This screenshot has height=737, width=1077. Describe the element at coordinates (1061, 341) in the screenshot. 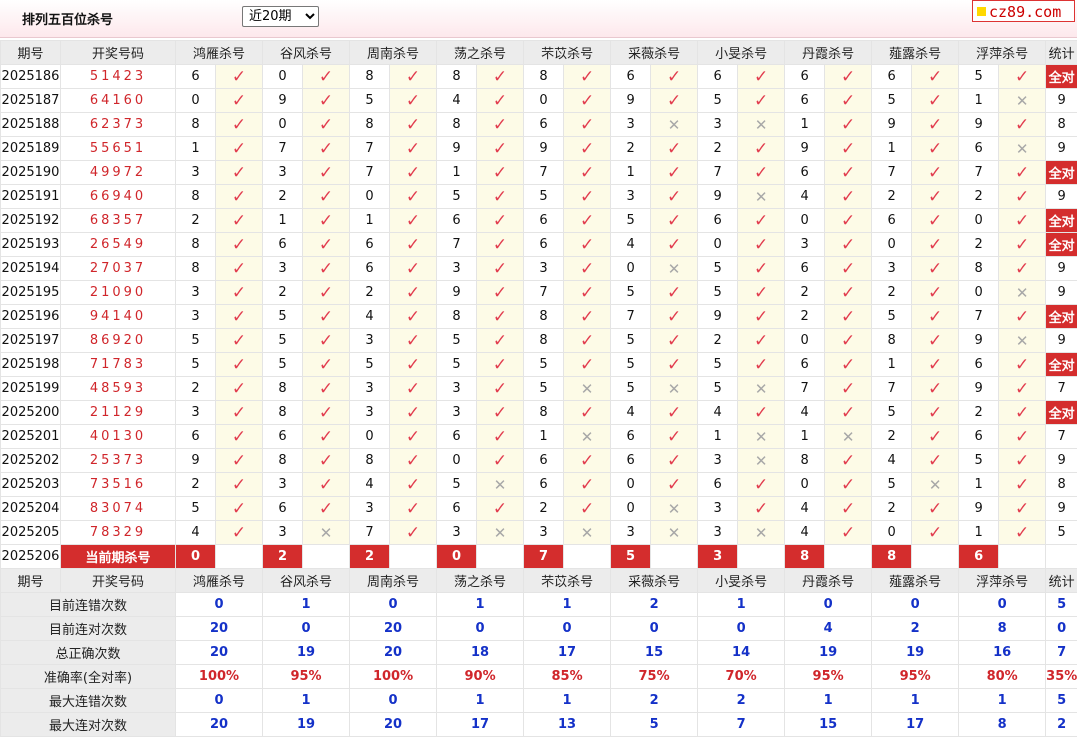

I see `stat-count-cell: 9` at that location.